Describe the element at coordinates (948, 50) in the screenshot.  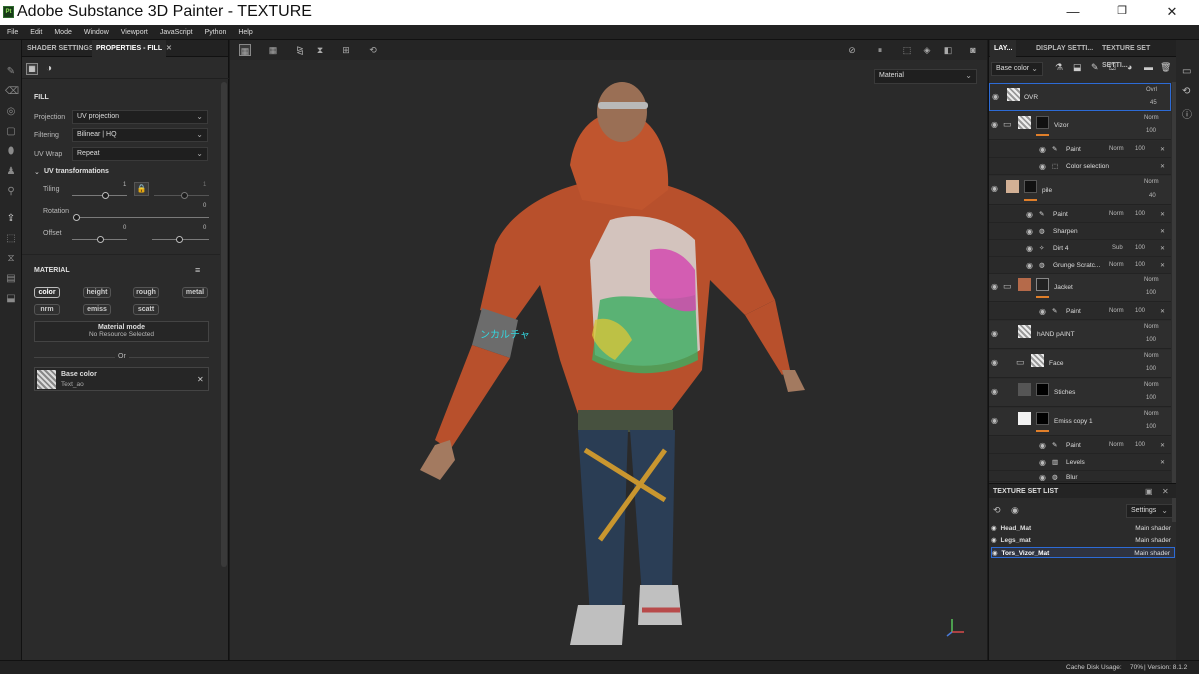
I see `render-mode-icon: ◧` at that location.